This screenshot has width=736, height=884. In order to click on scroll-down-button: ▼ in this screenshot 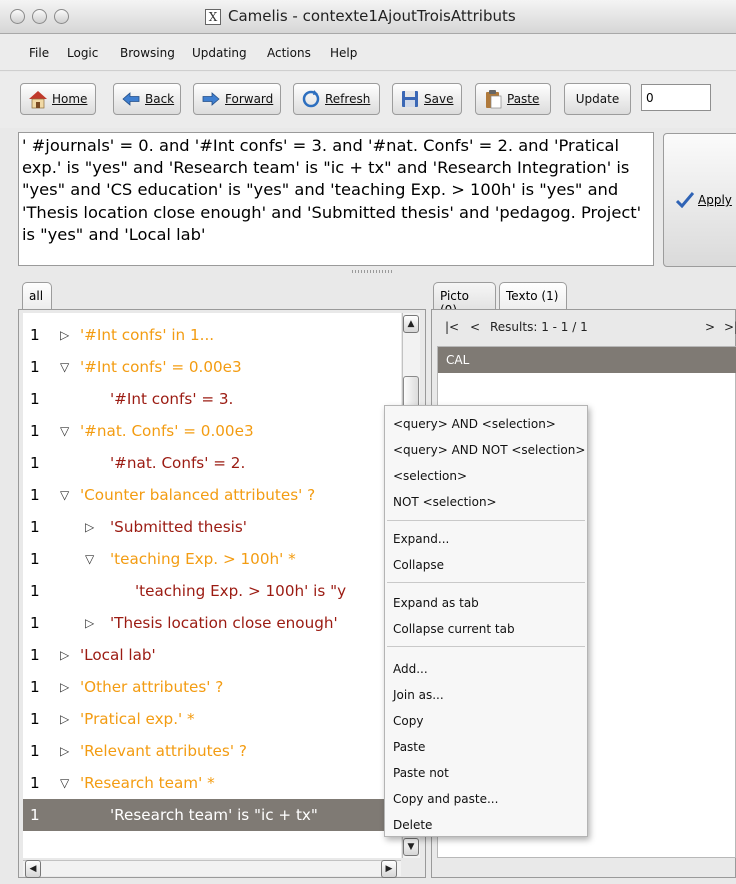, I will do `click(411, 847)`.